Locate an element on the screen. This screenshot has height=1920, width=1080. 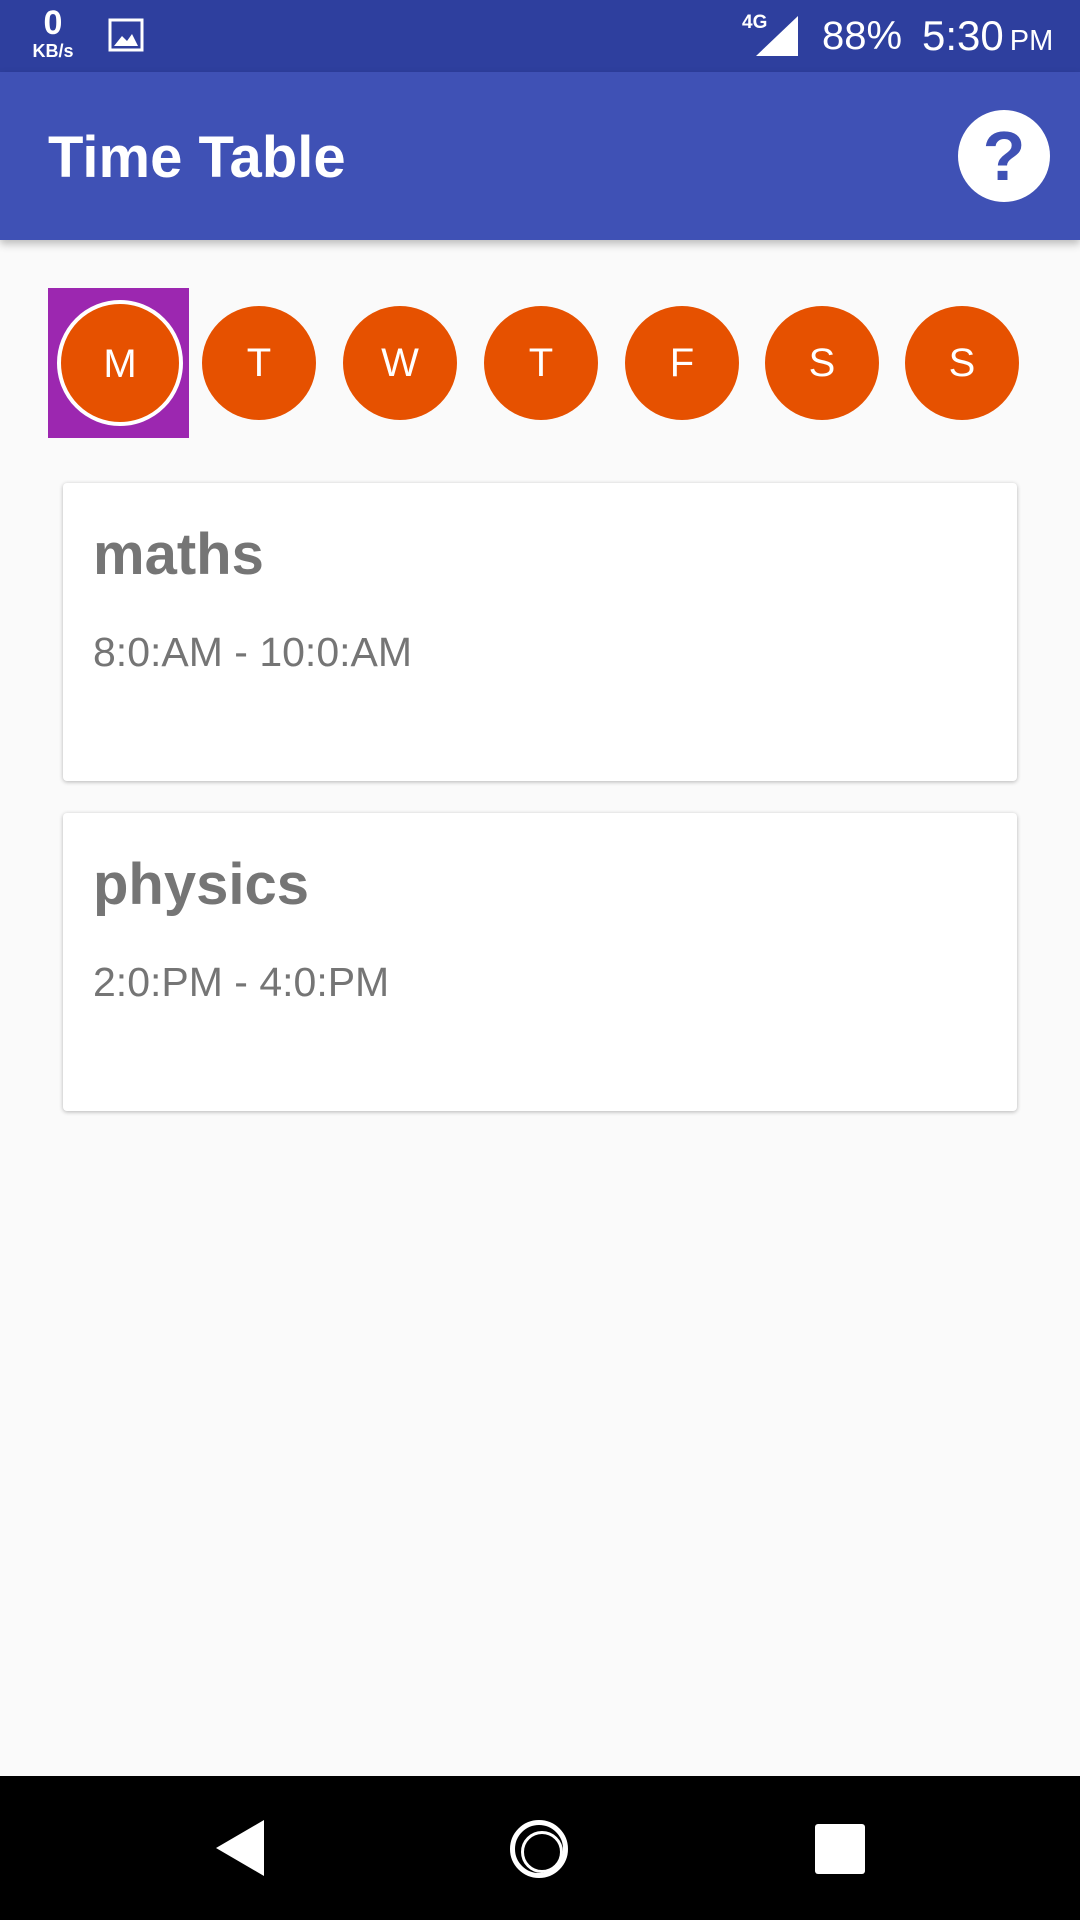
clock: 5:30 PM is located at coordinates (987, 36).